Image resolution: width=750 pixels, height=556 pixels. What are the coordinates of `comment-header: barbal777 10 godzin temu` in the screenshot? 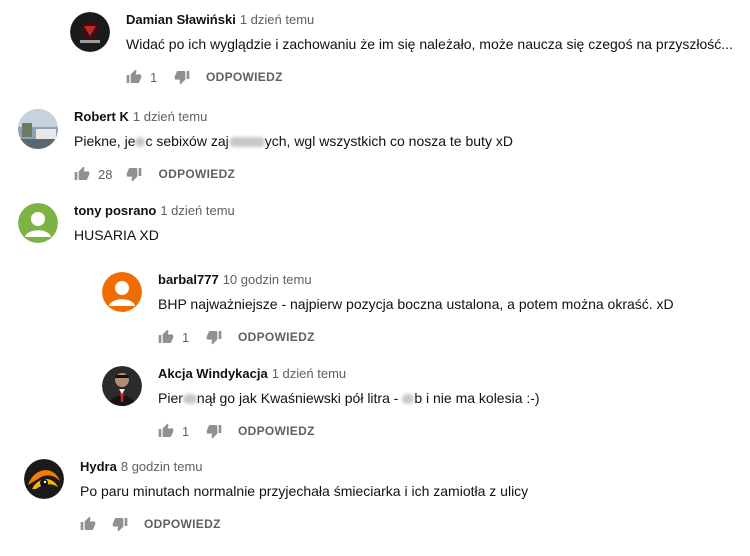 It's located at (416, 280).